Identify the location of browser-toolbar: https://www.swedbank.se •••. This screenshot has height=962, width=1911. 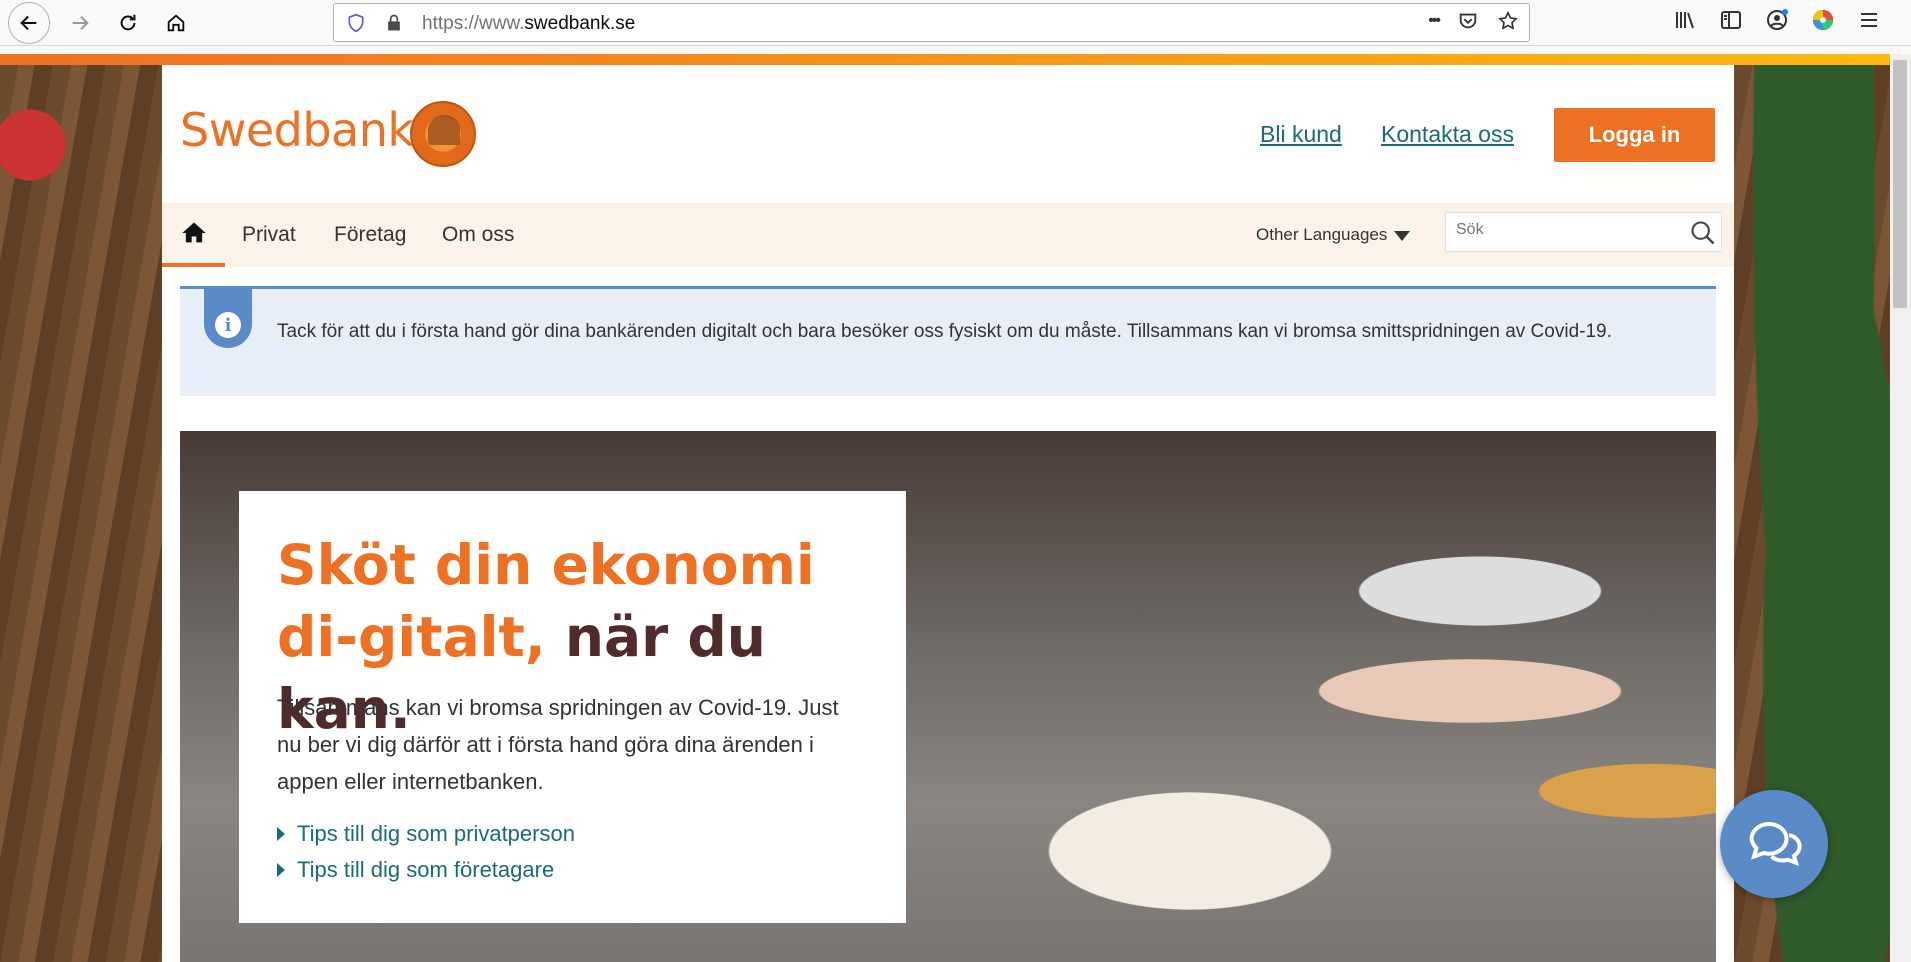
(955, 23).